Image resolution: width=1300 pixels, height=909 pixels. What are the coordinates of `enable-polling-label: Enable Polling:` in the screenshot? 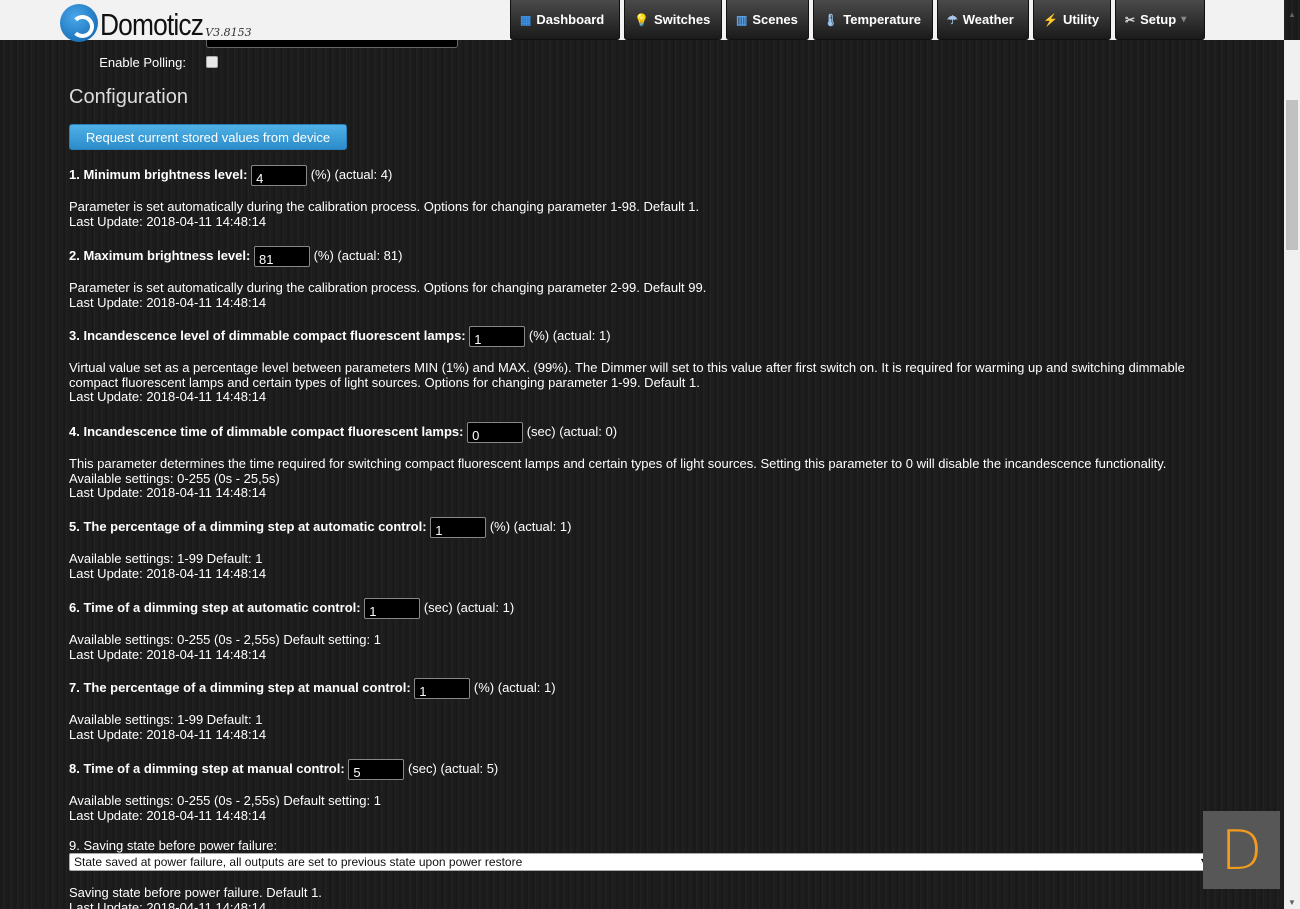 It's located at (142, 62).